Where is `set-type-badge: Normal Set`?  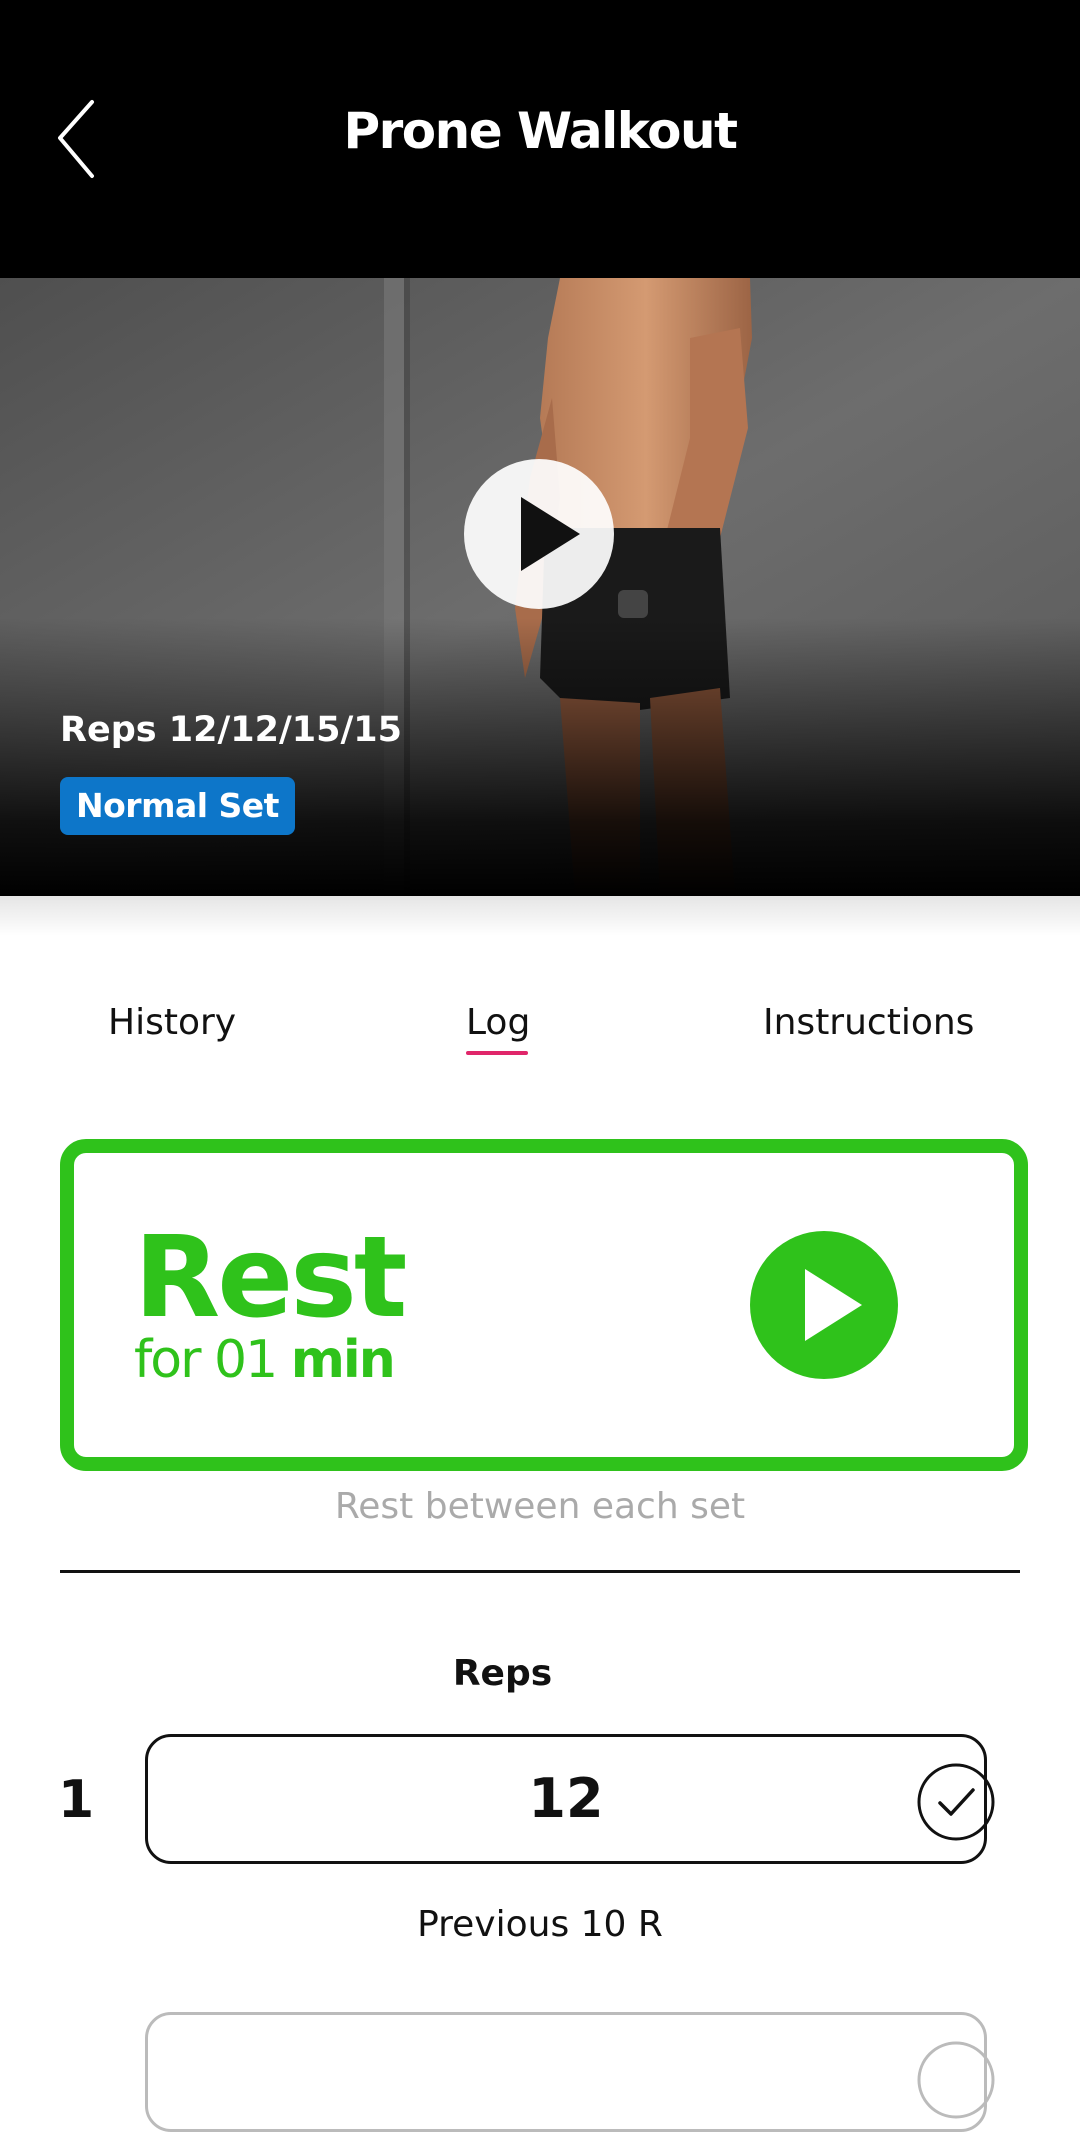
set-type-badge: Normal Set is located at coordinates (177, 806).